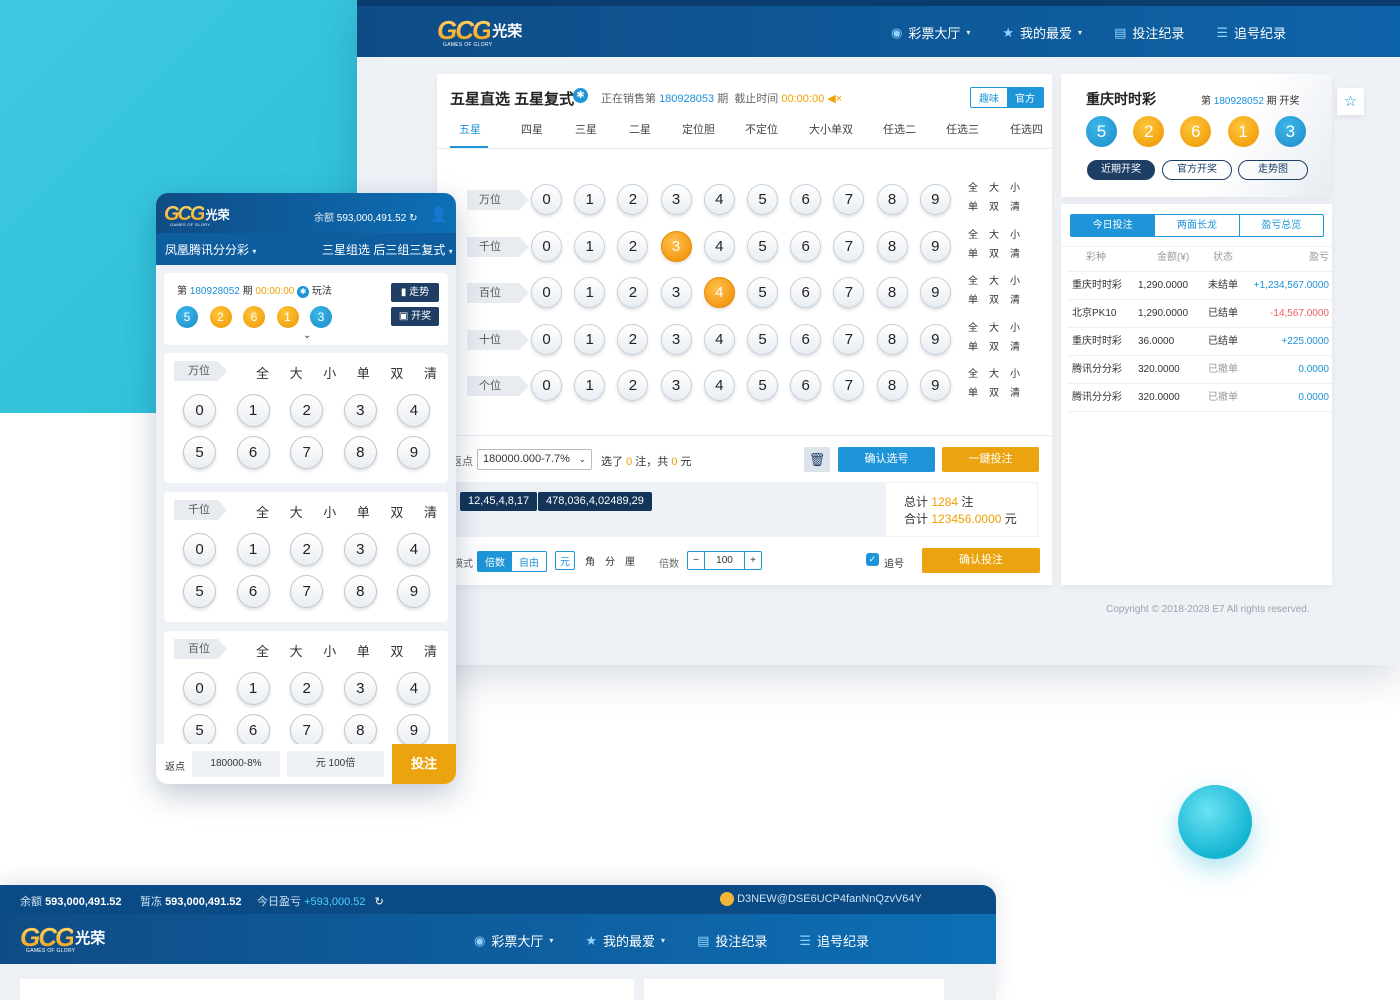 This screenshot has height=1000, width=1400. What do you see at coordinates (1350, 101) in the screenshot?
I see `star-icon: ☆` at bounding box center [1350, 101].